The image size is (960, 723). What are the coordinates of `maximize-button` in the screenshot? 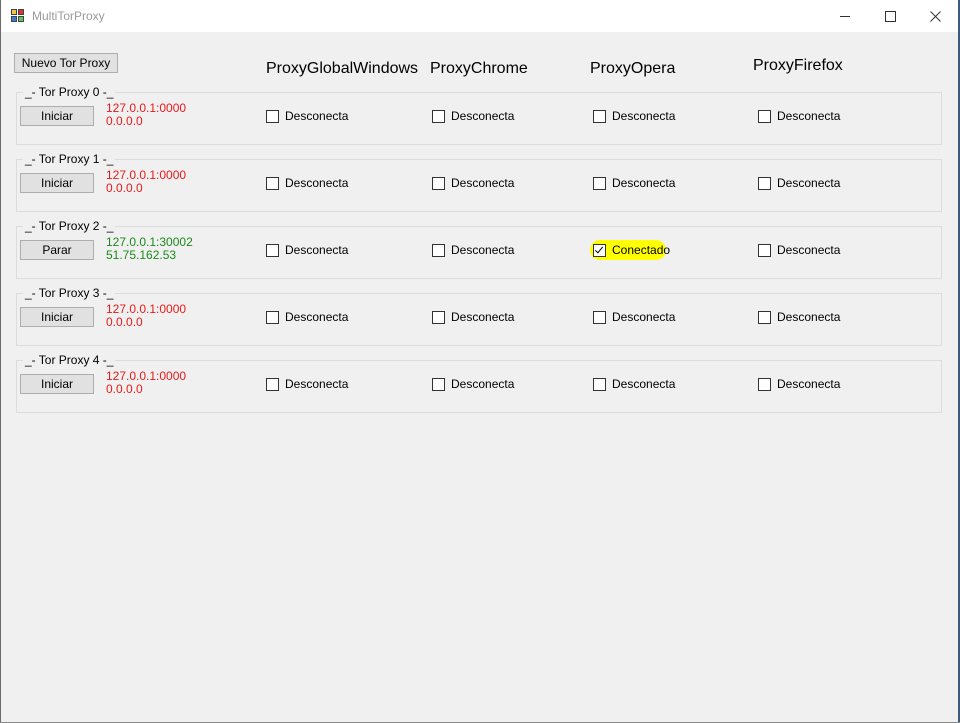 It's located at (890, 16).